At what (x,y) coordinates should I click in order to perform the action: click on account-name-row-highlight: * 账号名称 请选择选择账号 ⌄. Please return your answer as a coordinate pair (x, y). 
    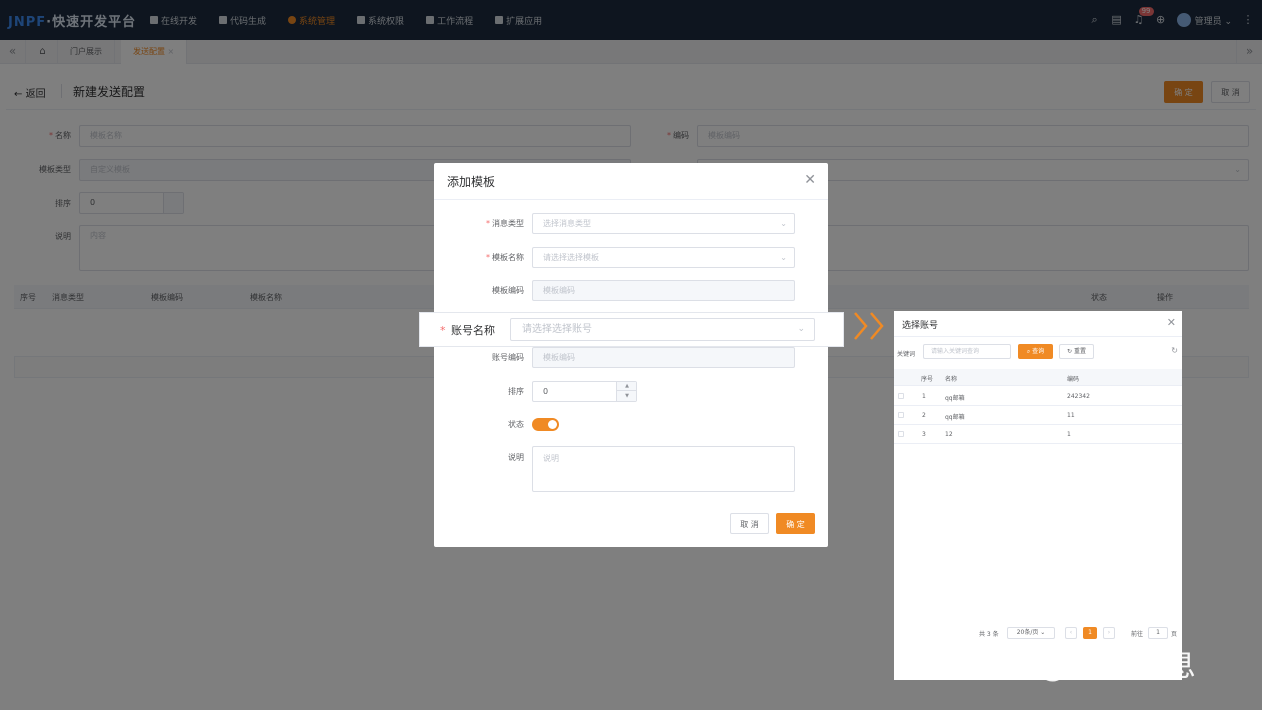
    Looking at the image, I should click on (631, 329).